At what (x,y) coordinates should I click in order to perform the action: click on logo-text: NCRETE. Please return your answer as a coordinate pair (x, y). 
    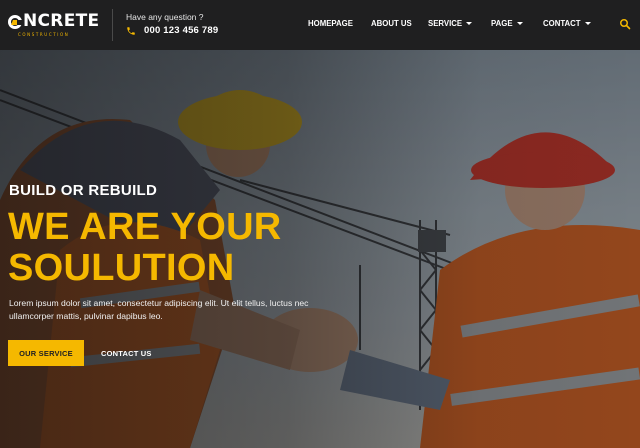
    Looking at the image, I should click on (61, 21).